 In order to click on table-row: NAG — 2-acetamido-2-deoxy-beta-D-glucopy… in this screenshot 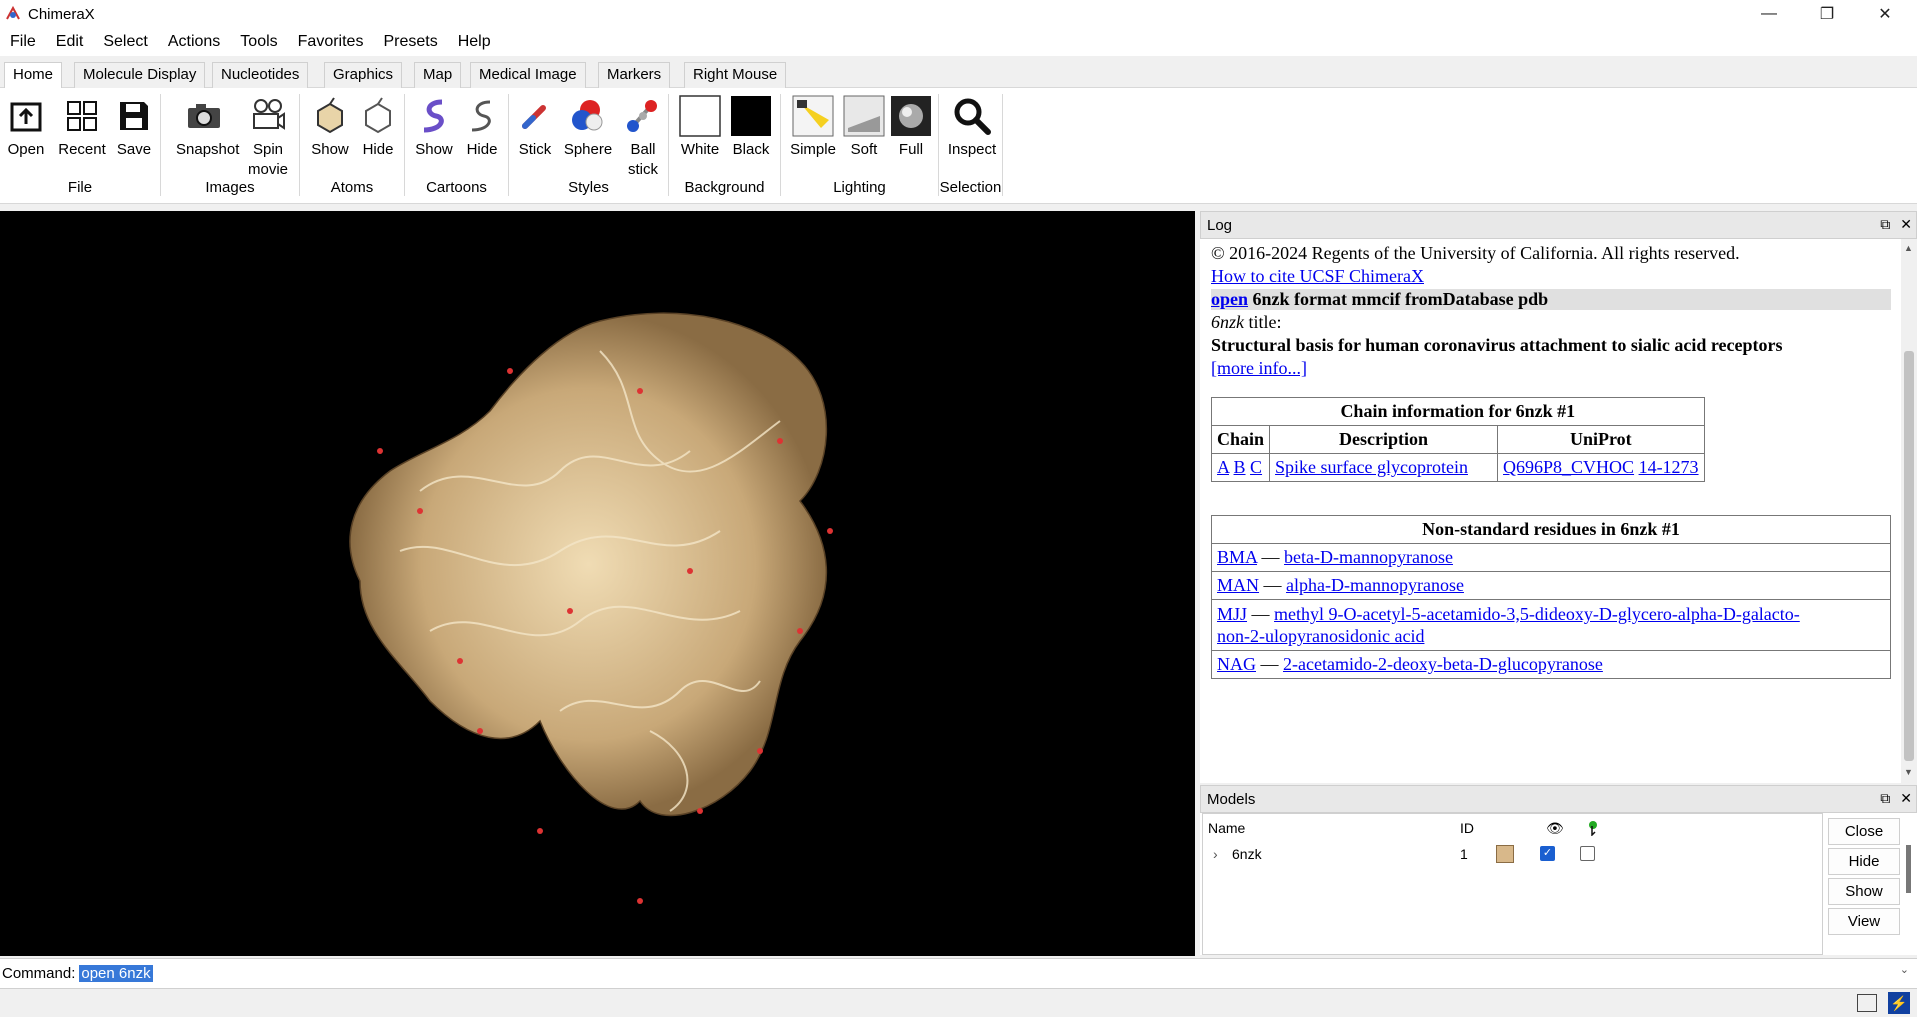, I will do `click(1551, 664)`.